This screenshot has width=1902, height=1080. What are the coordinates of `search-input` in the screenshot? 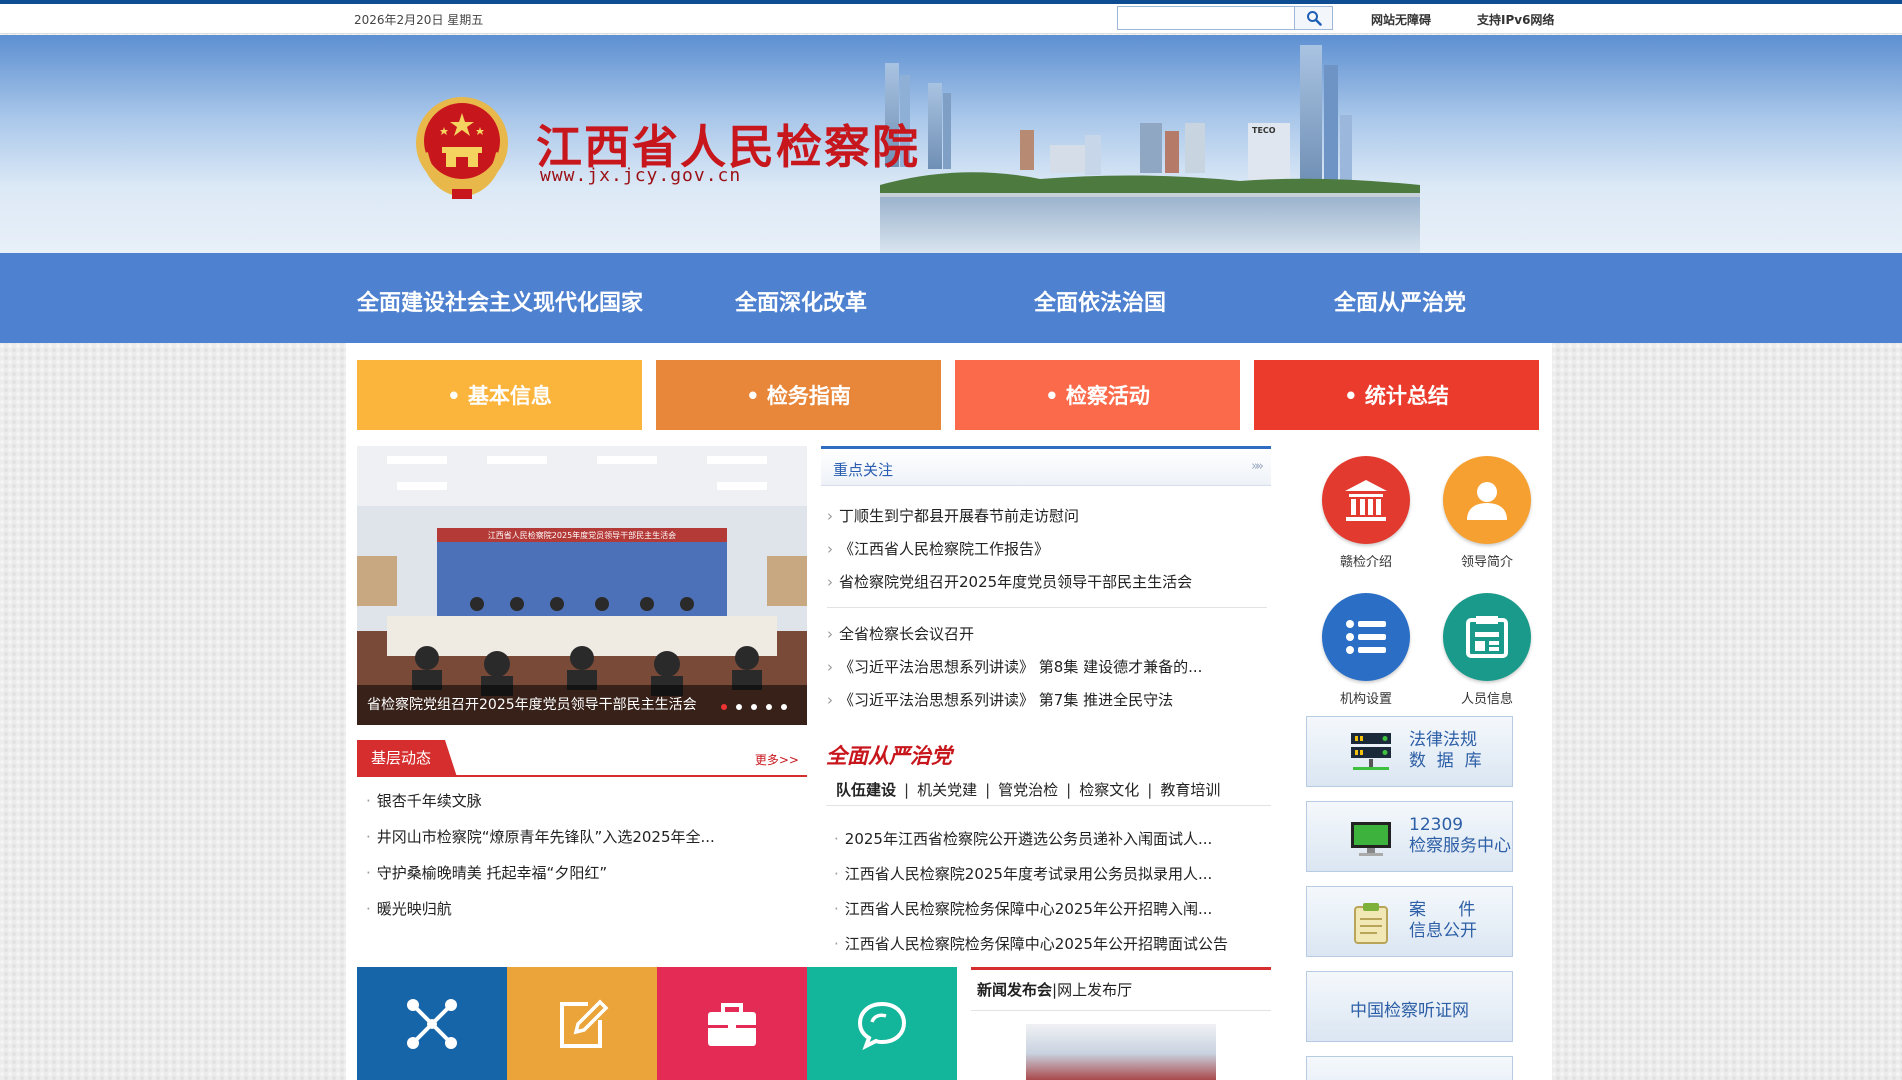 It's located at (1205, 18).